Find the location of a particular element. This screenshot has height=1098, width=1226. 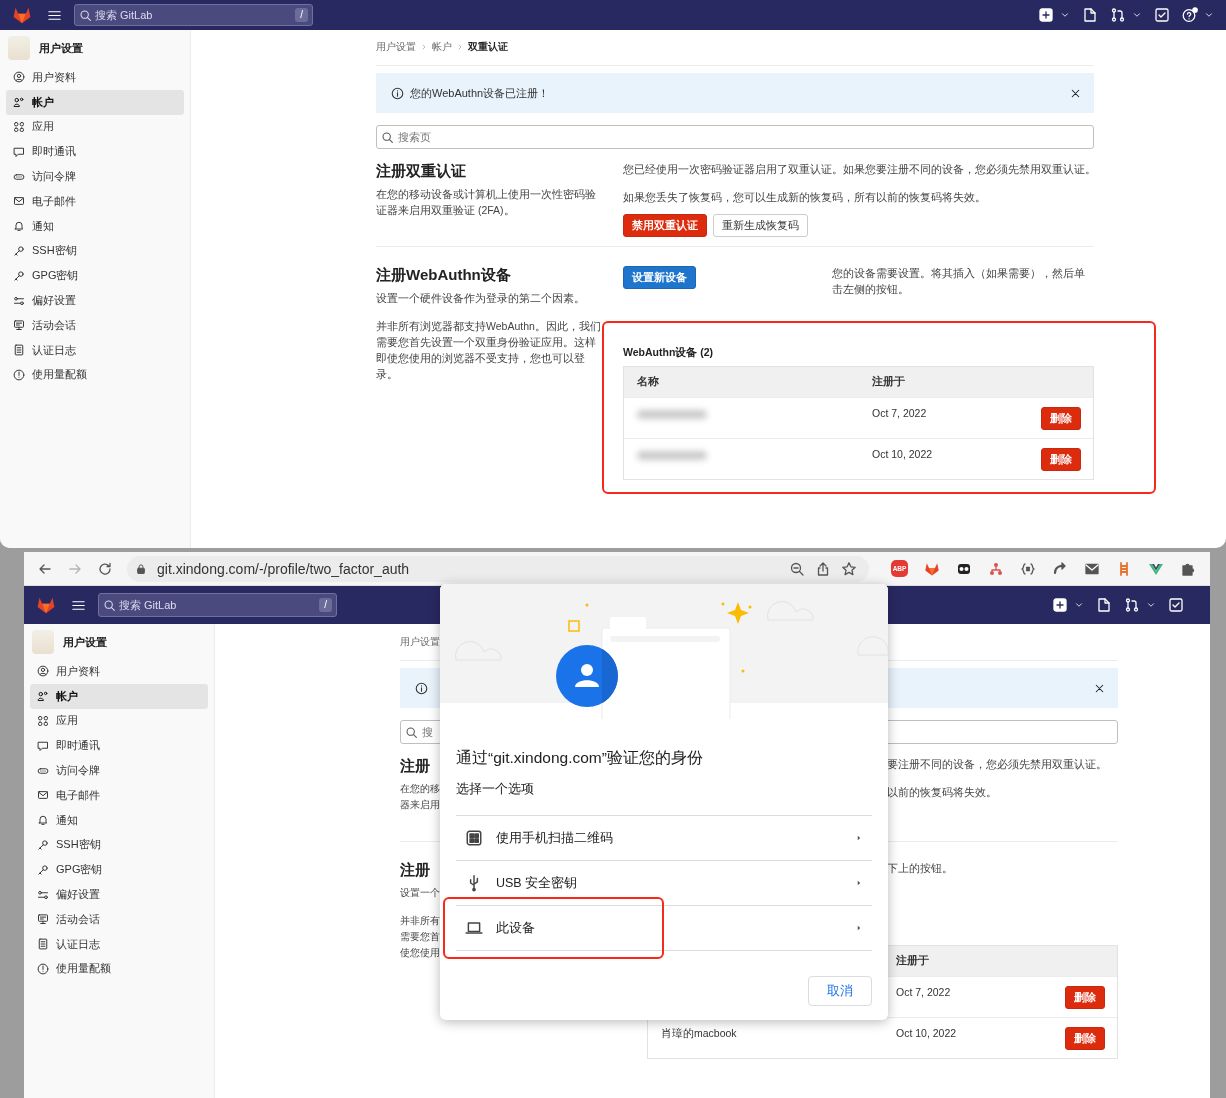

hint-text: 下上的按钮。 is located at coordinates (920, 868).